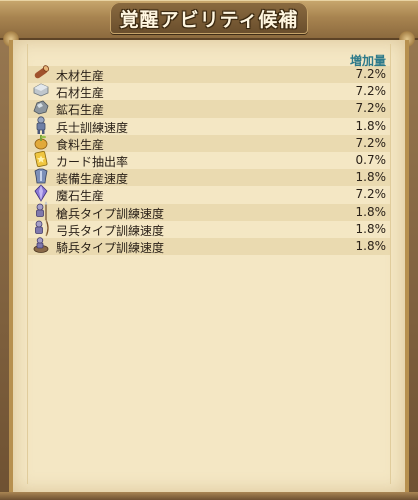 The width and height of the screenshot is (418, 500). What do you see at coordinates (110, 230) in the screenshot?
I see `ability-label: 弓兵タイプ訓練速度` at bounding box center [110, 230].